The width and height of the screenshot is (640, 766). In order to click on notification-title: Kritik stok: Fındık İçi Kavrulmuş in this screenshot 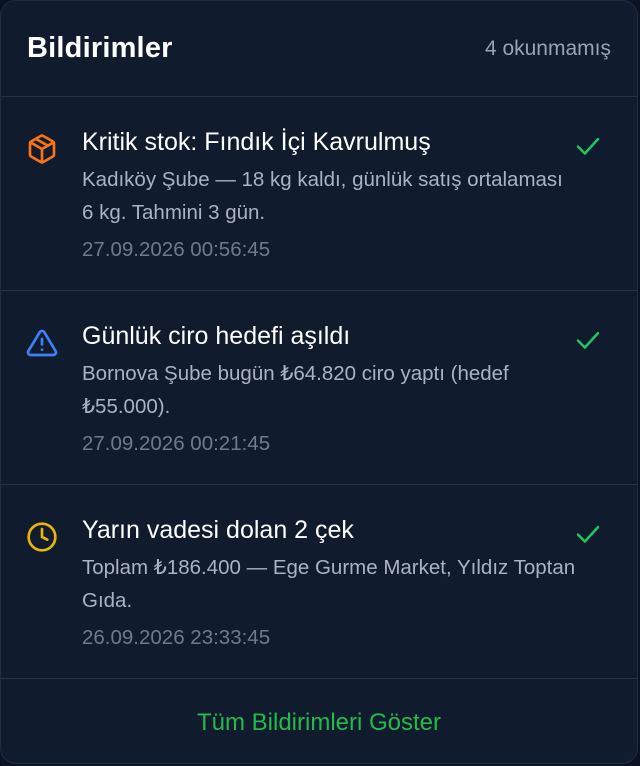, I will do `click(256, 142)`.